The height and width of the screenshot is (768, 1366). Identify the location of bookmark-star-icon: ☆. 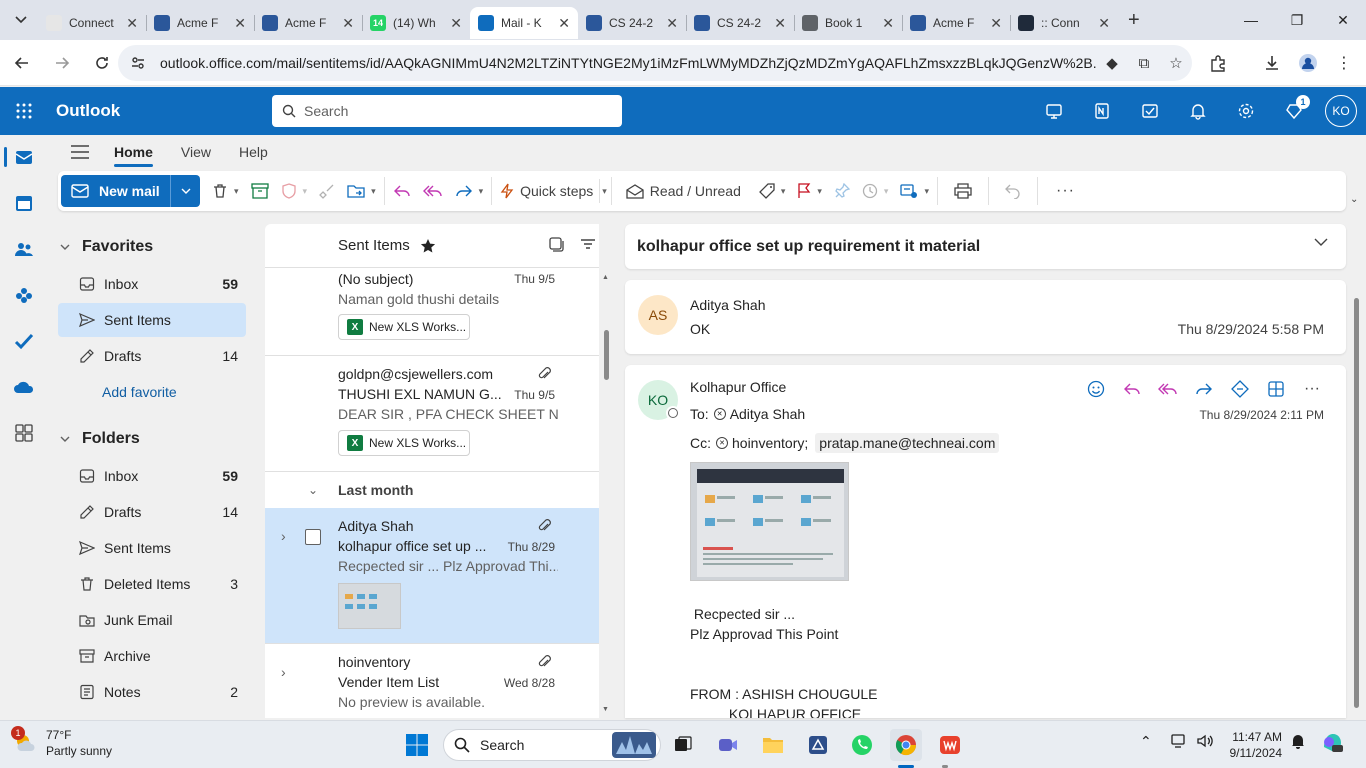
(1176, 63).